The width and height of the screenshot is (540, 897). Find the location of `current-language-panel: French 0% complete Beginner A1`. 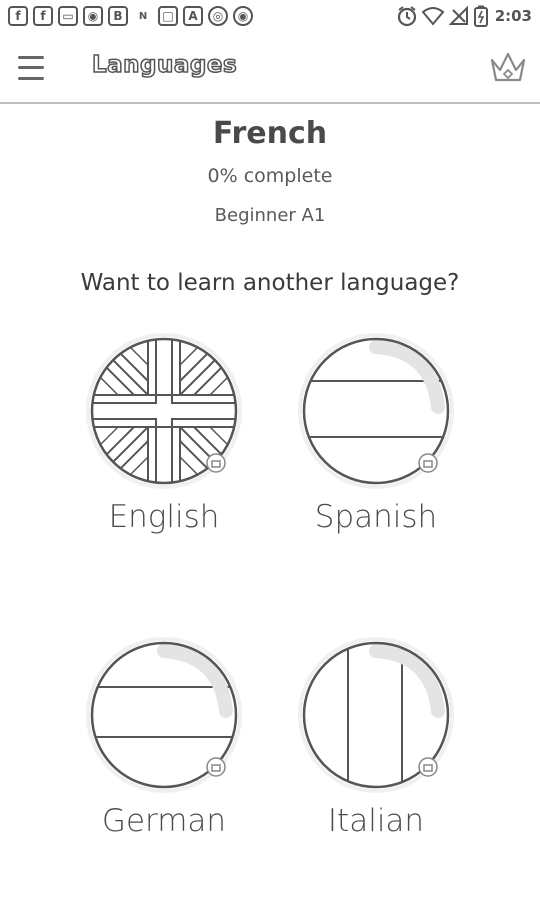

current-language-panel: French 0% complete Beginner A1 is located at coordinates (270, 169).